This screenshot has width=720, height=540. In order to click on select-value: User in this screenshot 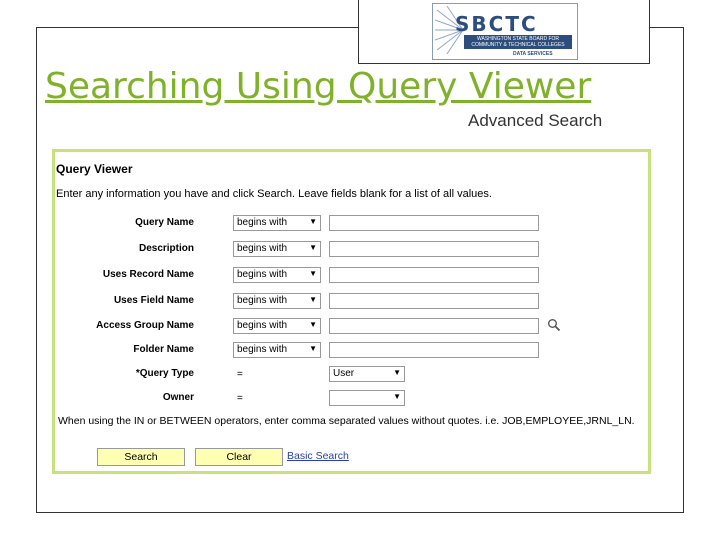, I will do `click(344, 373)`.